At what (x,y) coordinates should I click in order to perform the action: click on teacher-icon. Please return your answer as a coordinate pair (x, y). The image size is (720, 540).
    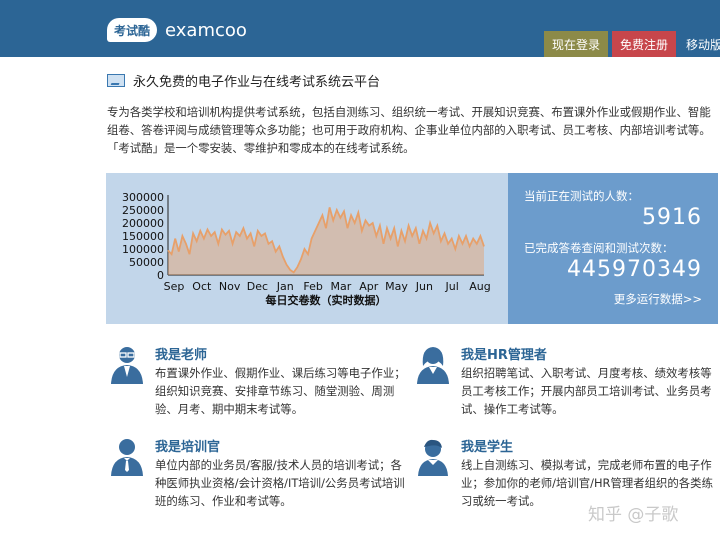
    Looking at the image, I should click on (127, 365).